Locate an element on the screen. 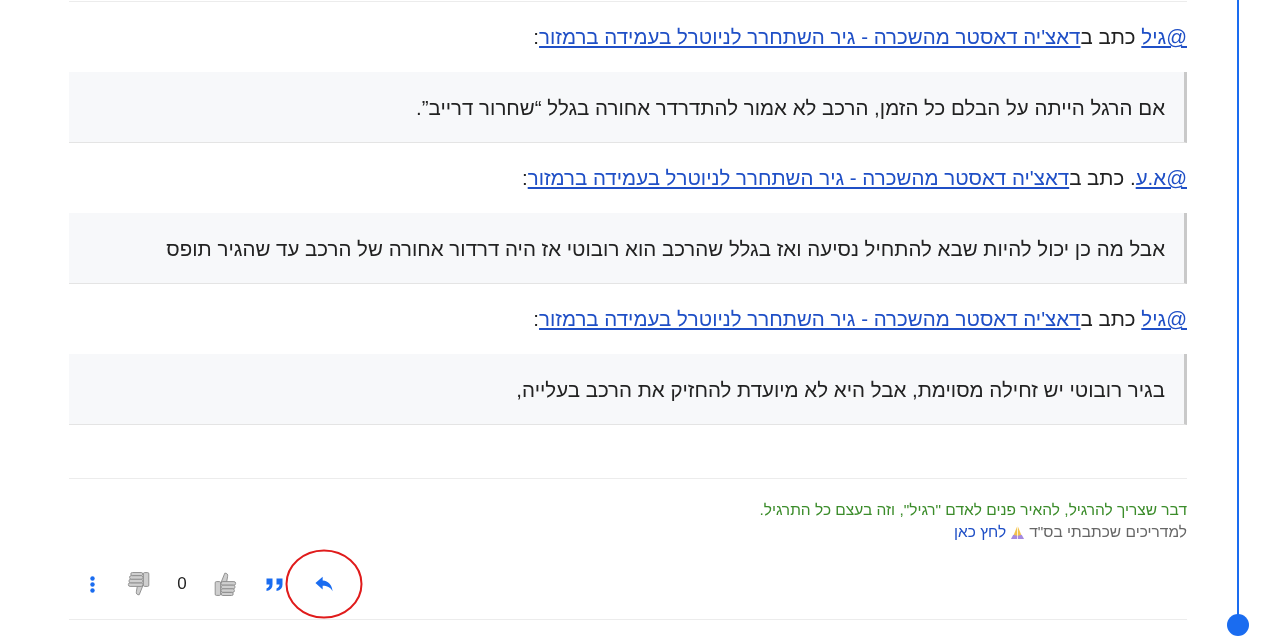 This screenshot has height=636, width=1286. thumbs-down-icon is located at coordinates (138, 584).